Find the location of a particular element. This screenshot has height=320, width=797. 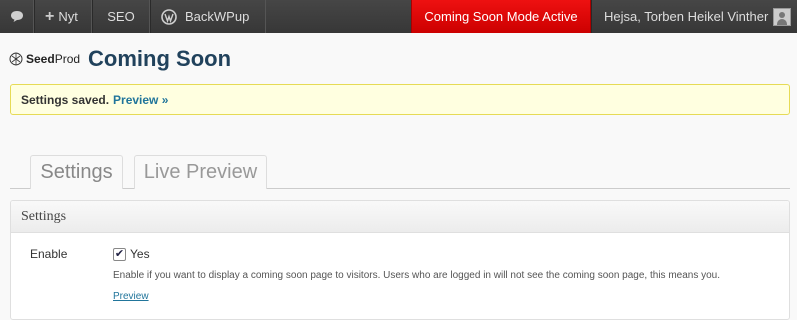

notice-message: Settings saved. is located at coordinates (65, 99).